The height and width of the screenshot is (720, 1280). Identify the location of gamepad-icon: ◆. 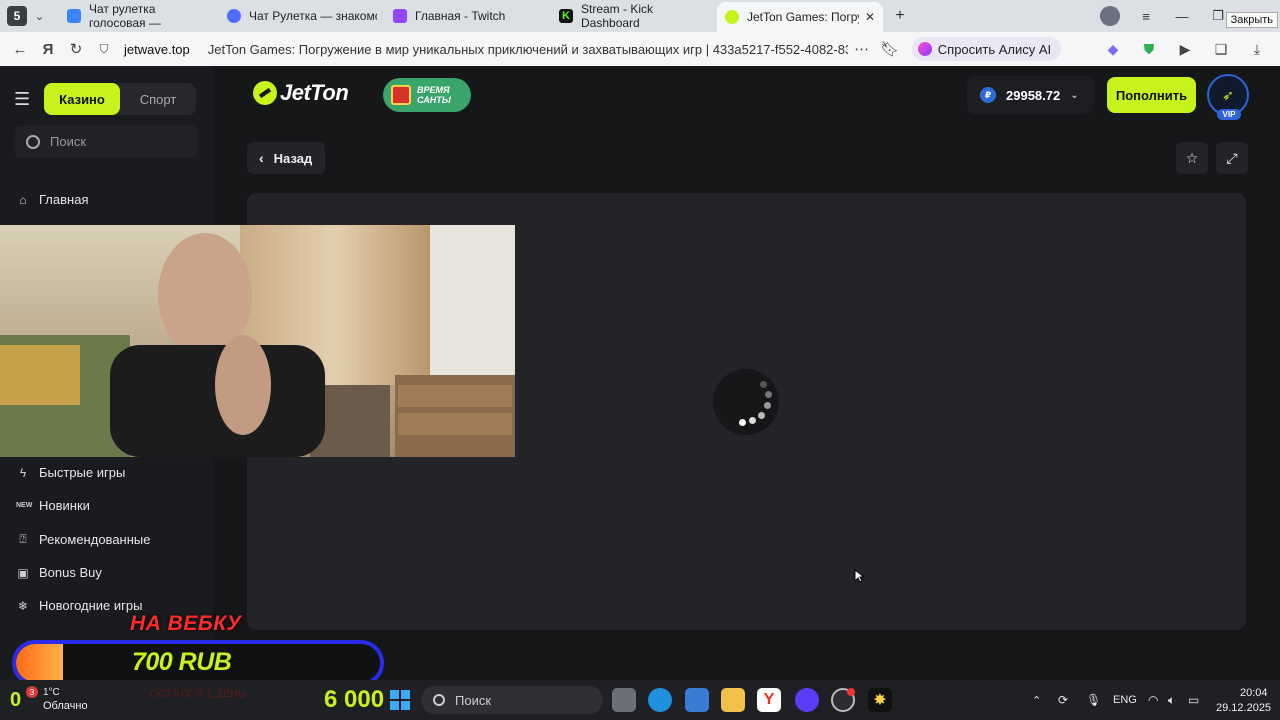
(1113, 49).